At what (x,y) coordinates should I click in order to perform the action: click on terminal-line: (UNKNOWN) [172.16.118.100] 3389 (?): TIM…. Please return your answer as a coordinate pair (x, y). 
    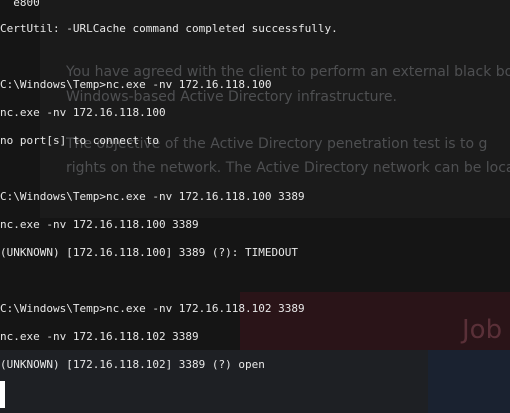
    Looking at the image, I should click on (149, 252).